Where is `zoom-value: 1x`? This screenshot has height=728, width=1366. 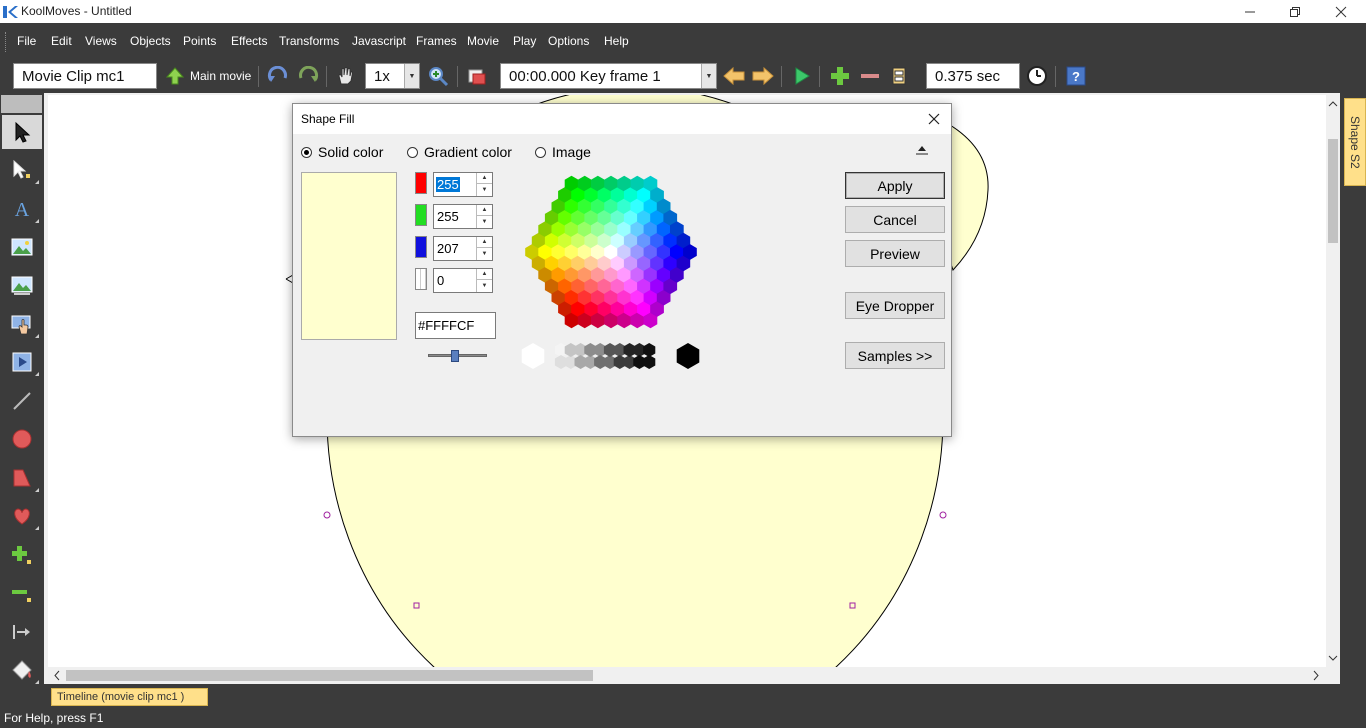
zoom-value: 1x is located at coordinates (382, 76).